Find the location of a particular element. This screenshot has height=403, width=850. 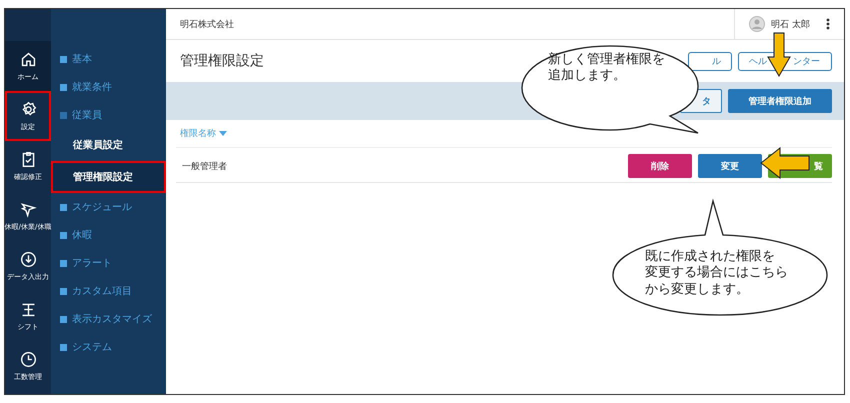

clock-icon is located at coordinates (28, 359).